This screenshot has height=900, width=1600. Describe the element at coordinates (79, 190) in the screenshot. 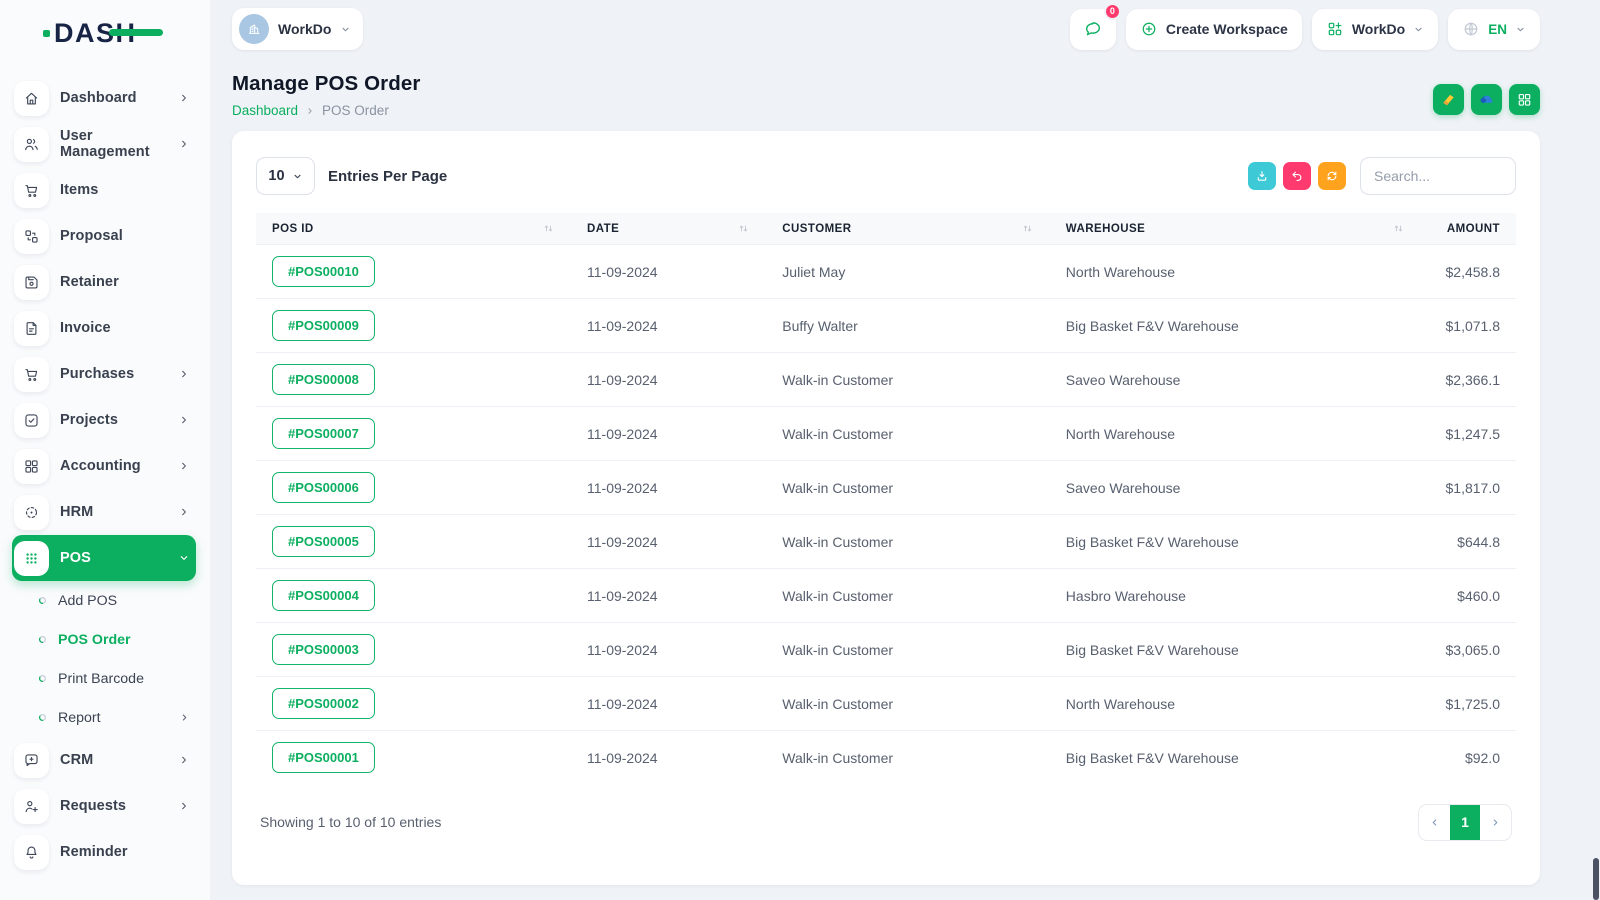

I see `sidebar-item-label: Items` at that location.